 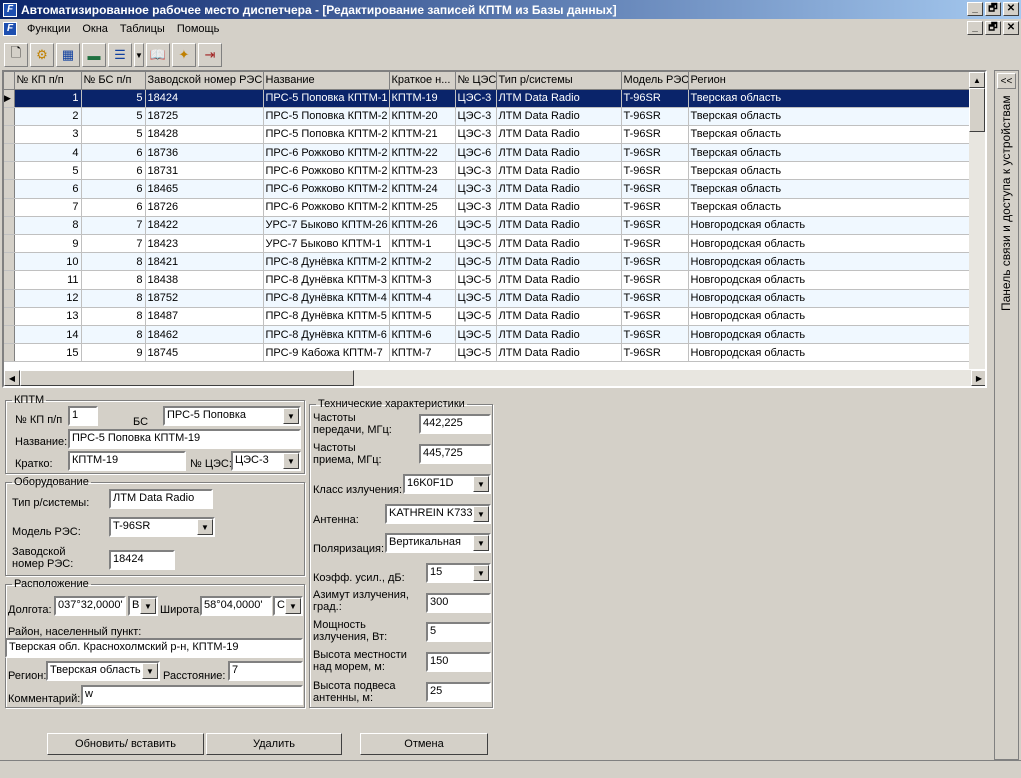 I want to click on polarization-select: Вертикальная ▼, so click(x=438, y=543).